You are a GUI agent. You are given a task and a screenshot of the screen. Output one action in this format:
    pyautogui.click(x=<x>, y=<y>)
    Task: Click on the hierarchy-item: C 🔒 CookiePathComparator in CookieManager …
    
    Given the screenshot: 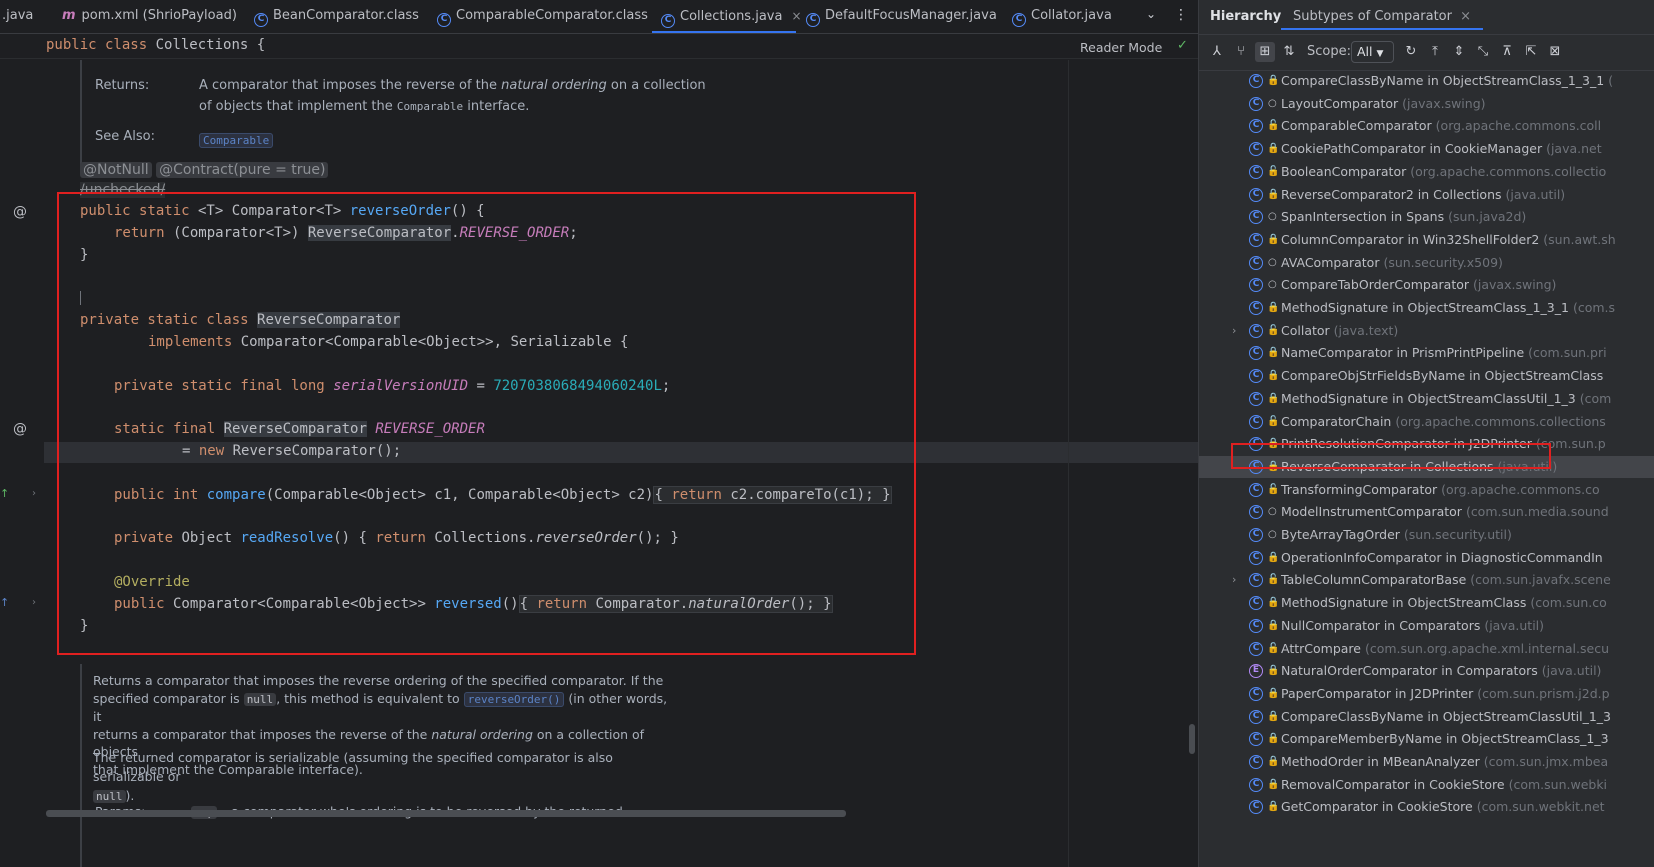 What is the action you would take?
    pyautogui.click(x=1426, y=149)
    